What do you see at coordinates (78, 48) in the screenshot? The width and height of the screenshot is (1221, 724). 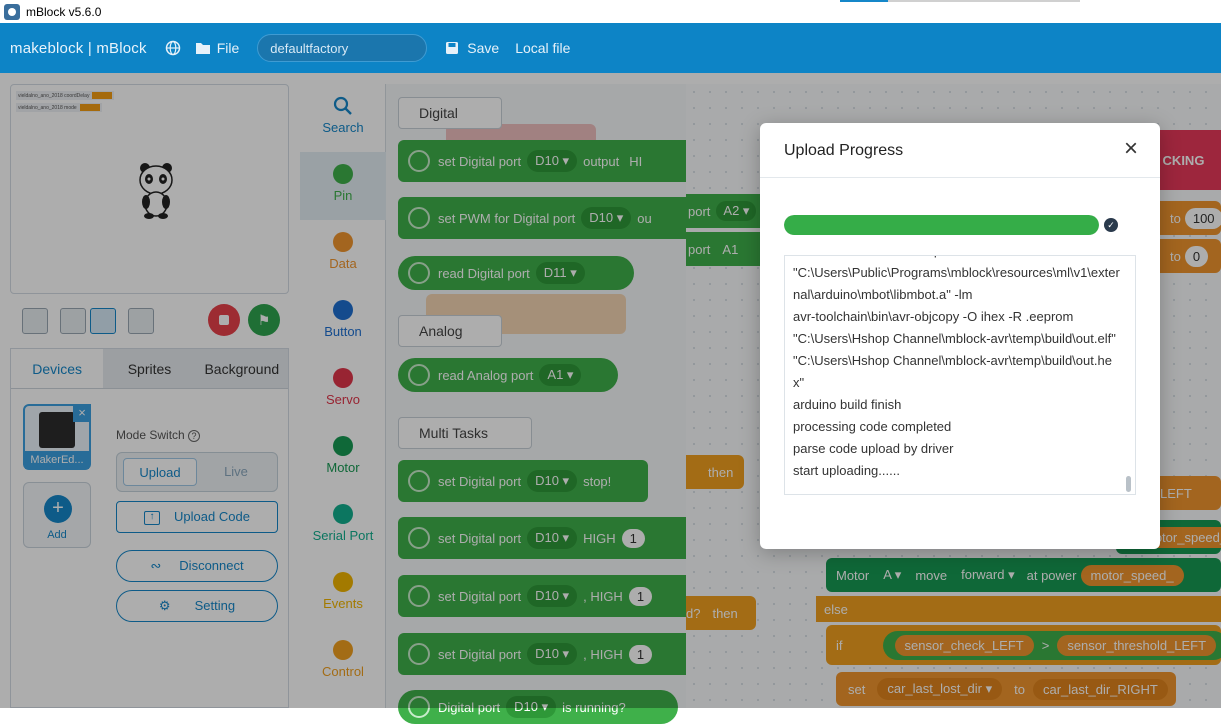 I see `makeblock-logo: makeblock | mBlock` at bounding box center [78, 48].